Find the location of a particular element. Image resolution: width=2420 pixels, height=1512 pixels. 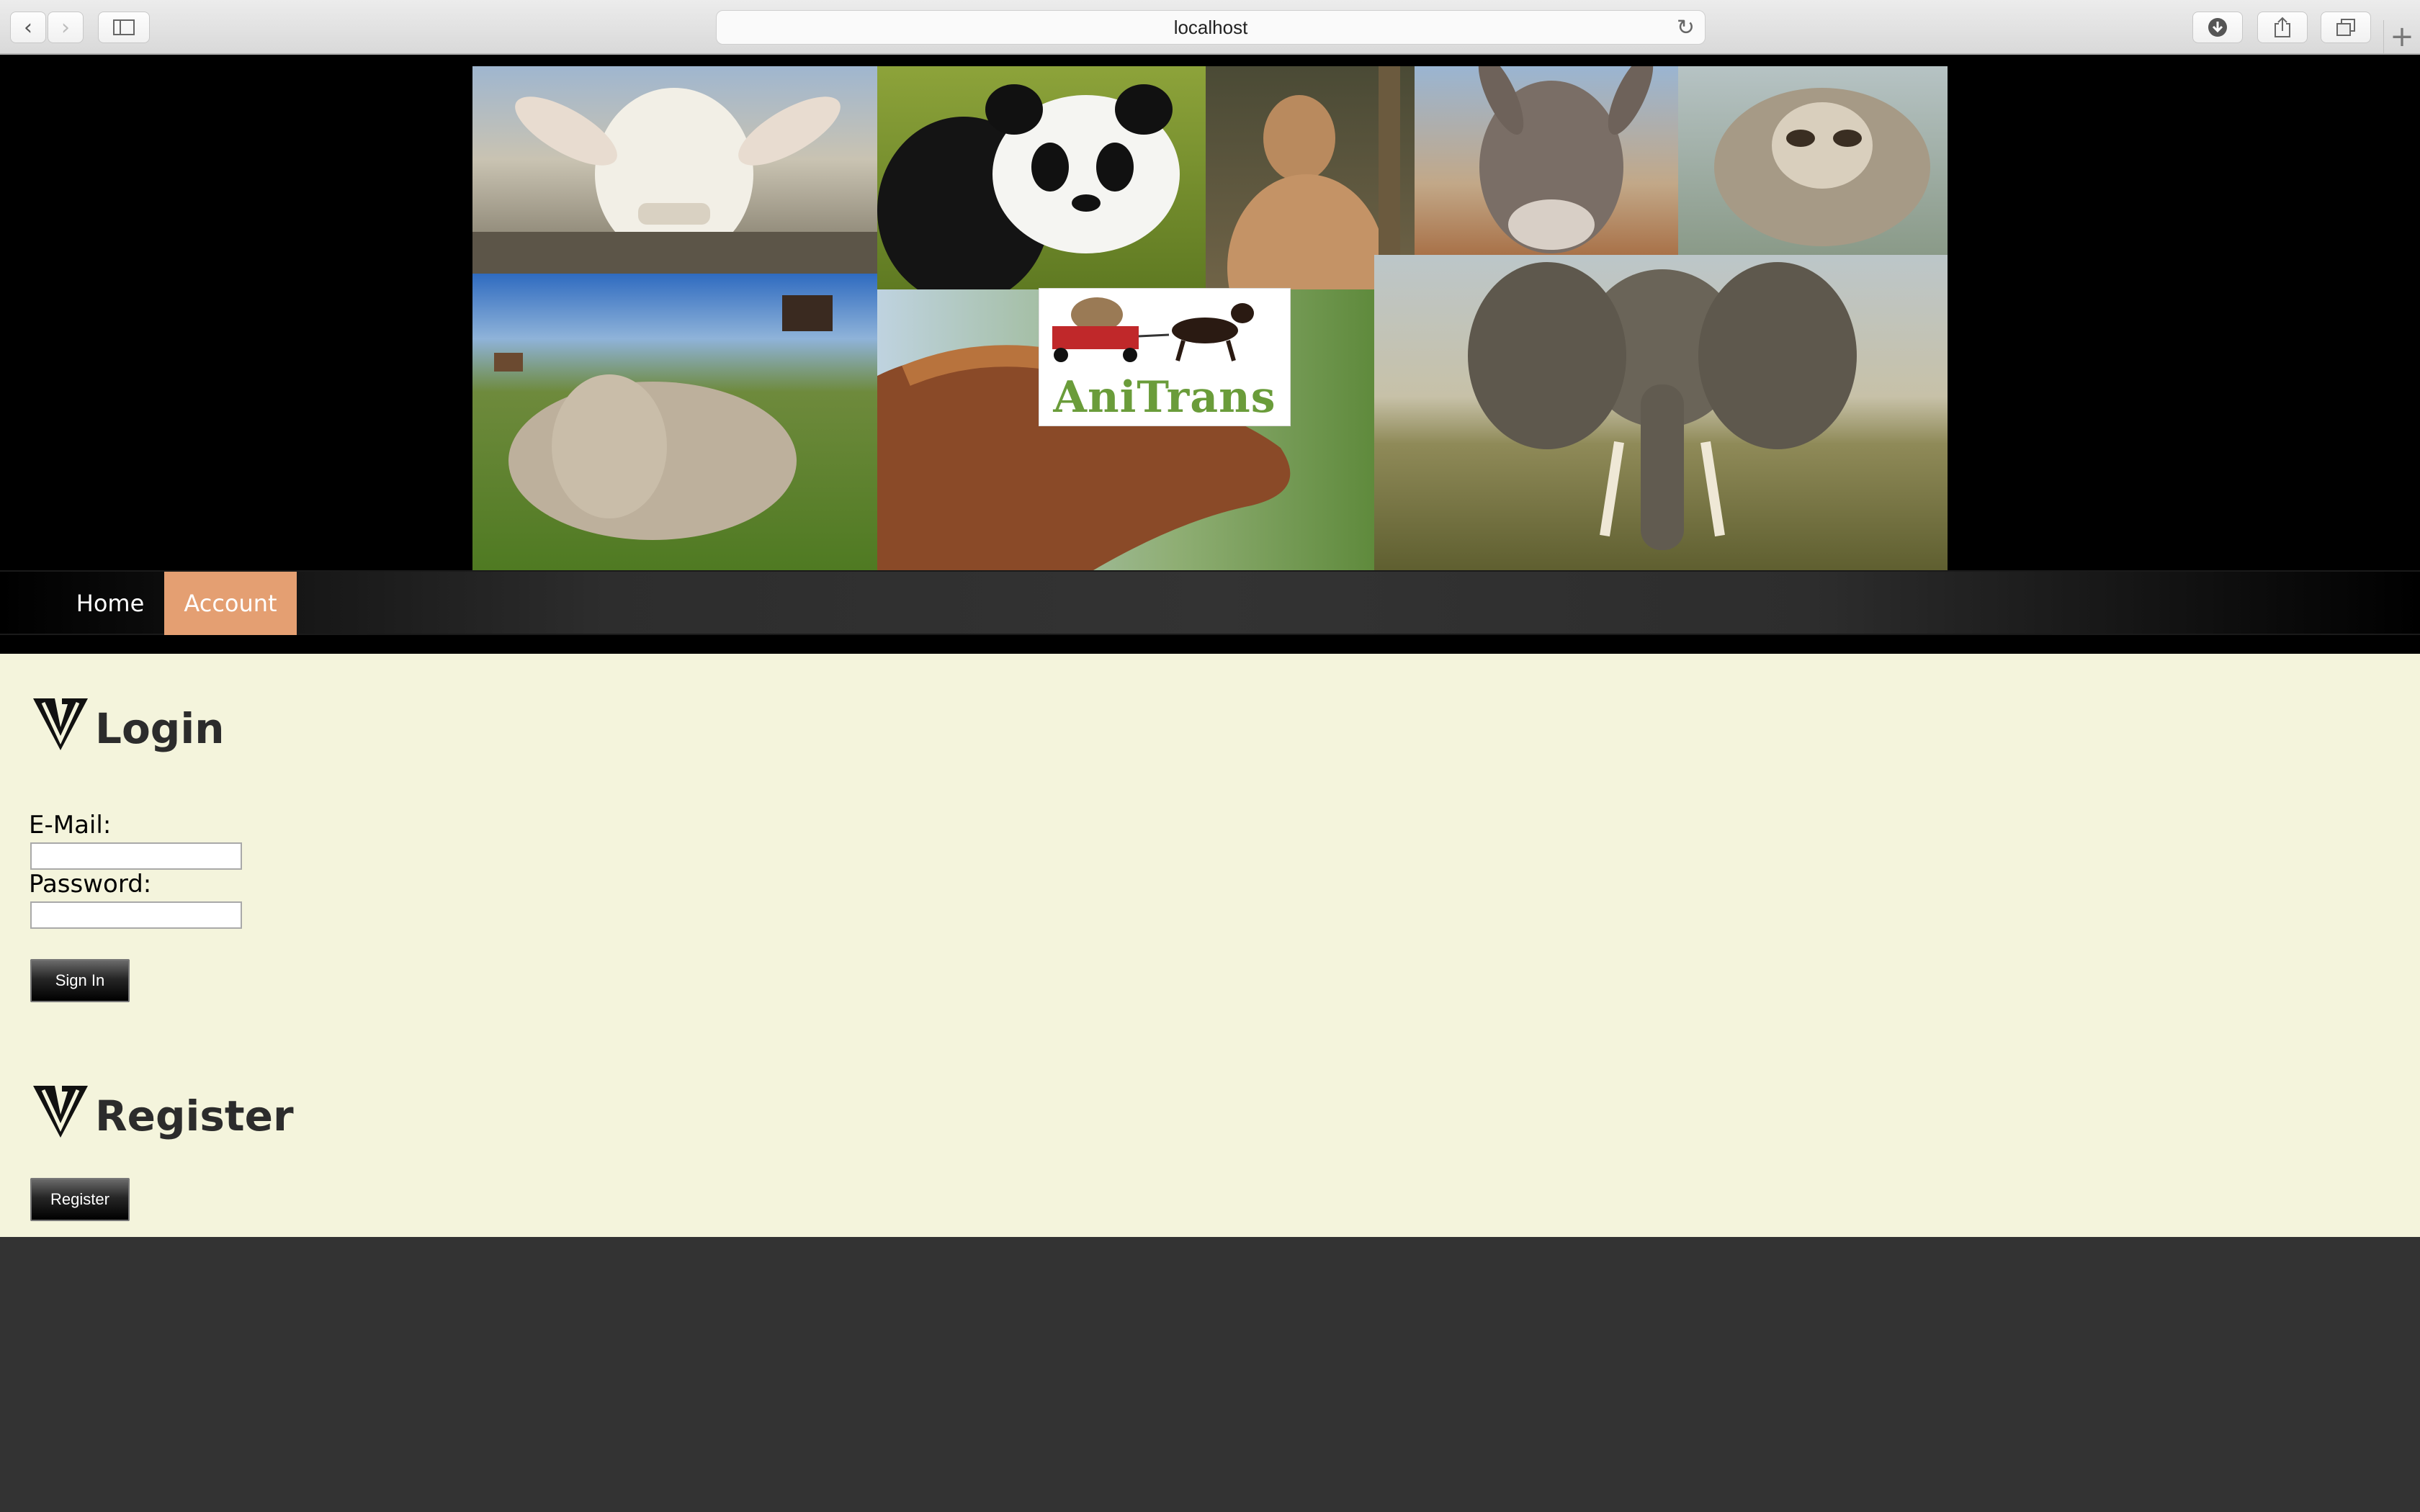

donkey-image is located at coordinates (1546, 164).